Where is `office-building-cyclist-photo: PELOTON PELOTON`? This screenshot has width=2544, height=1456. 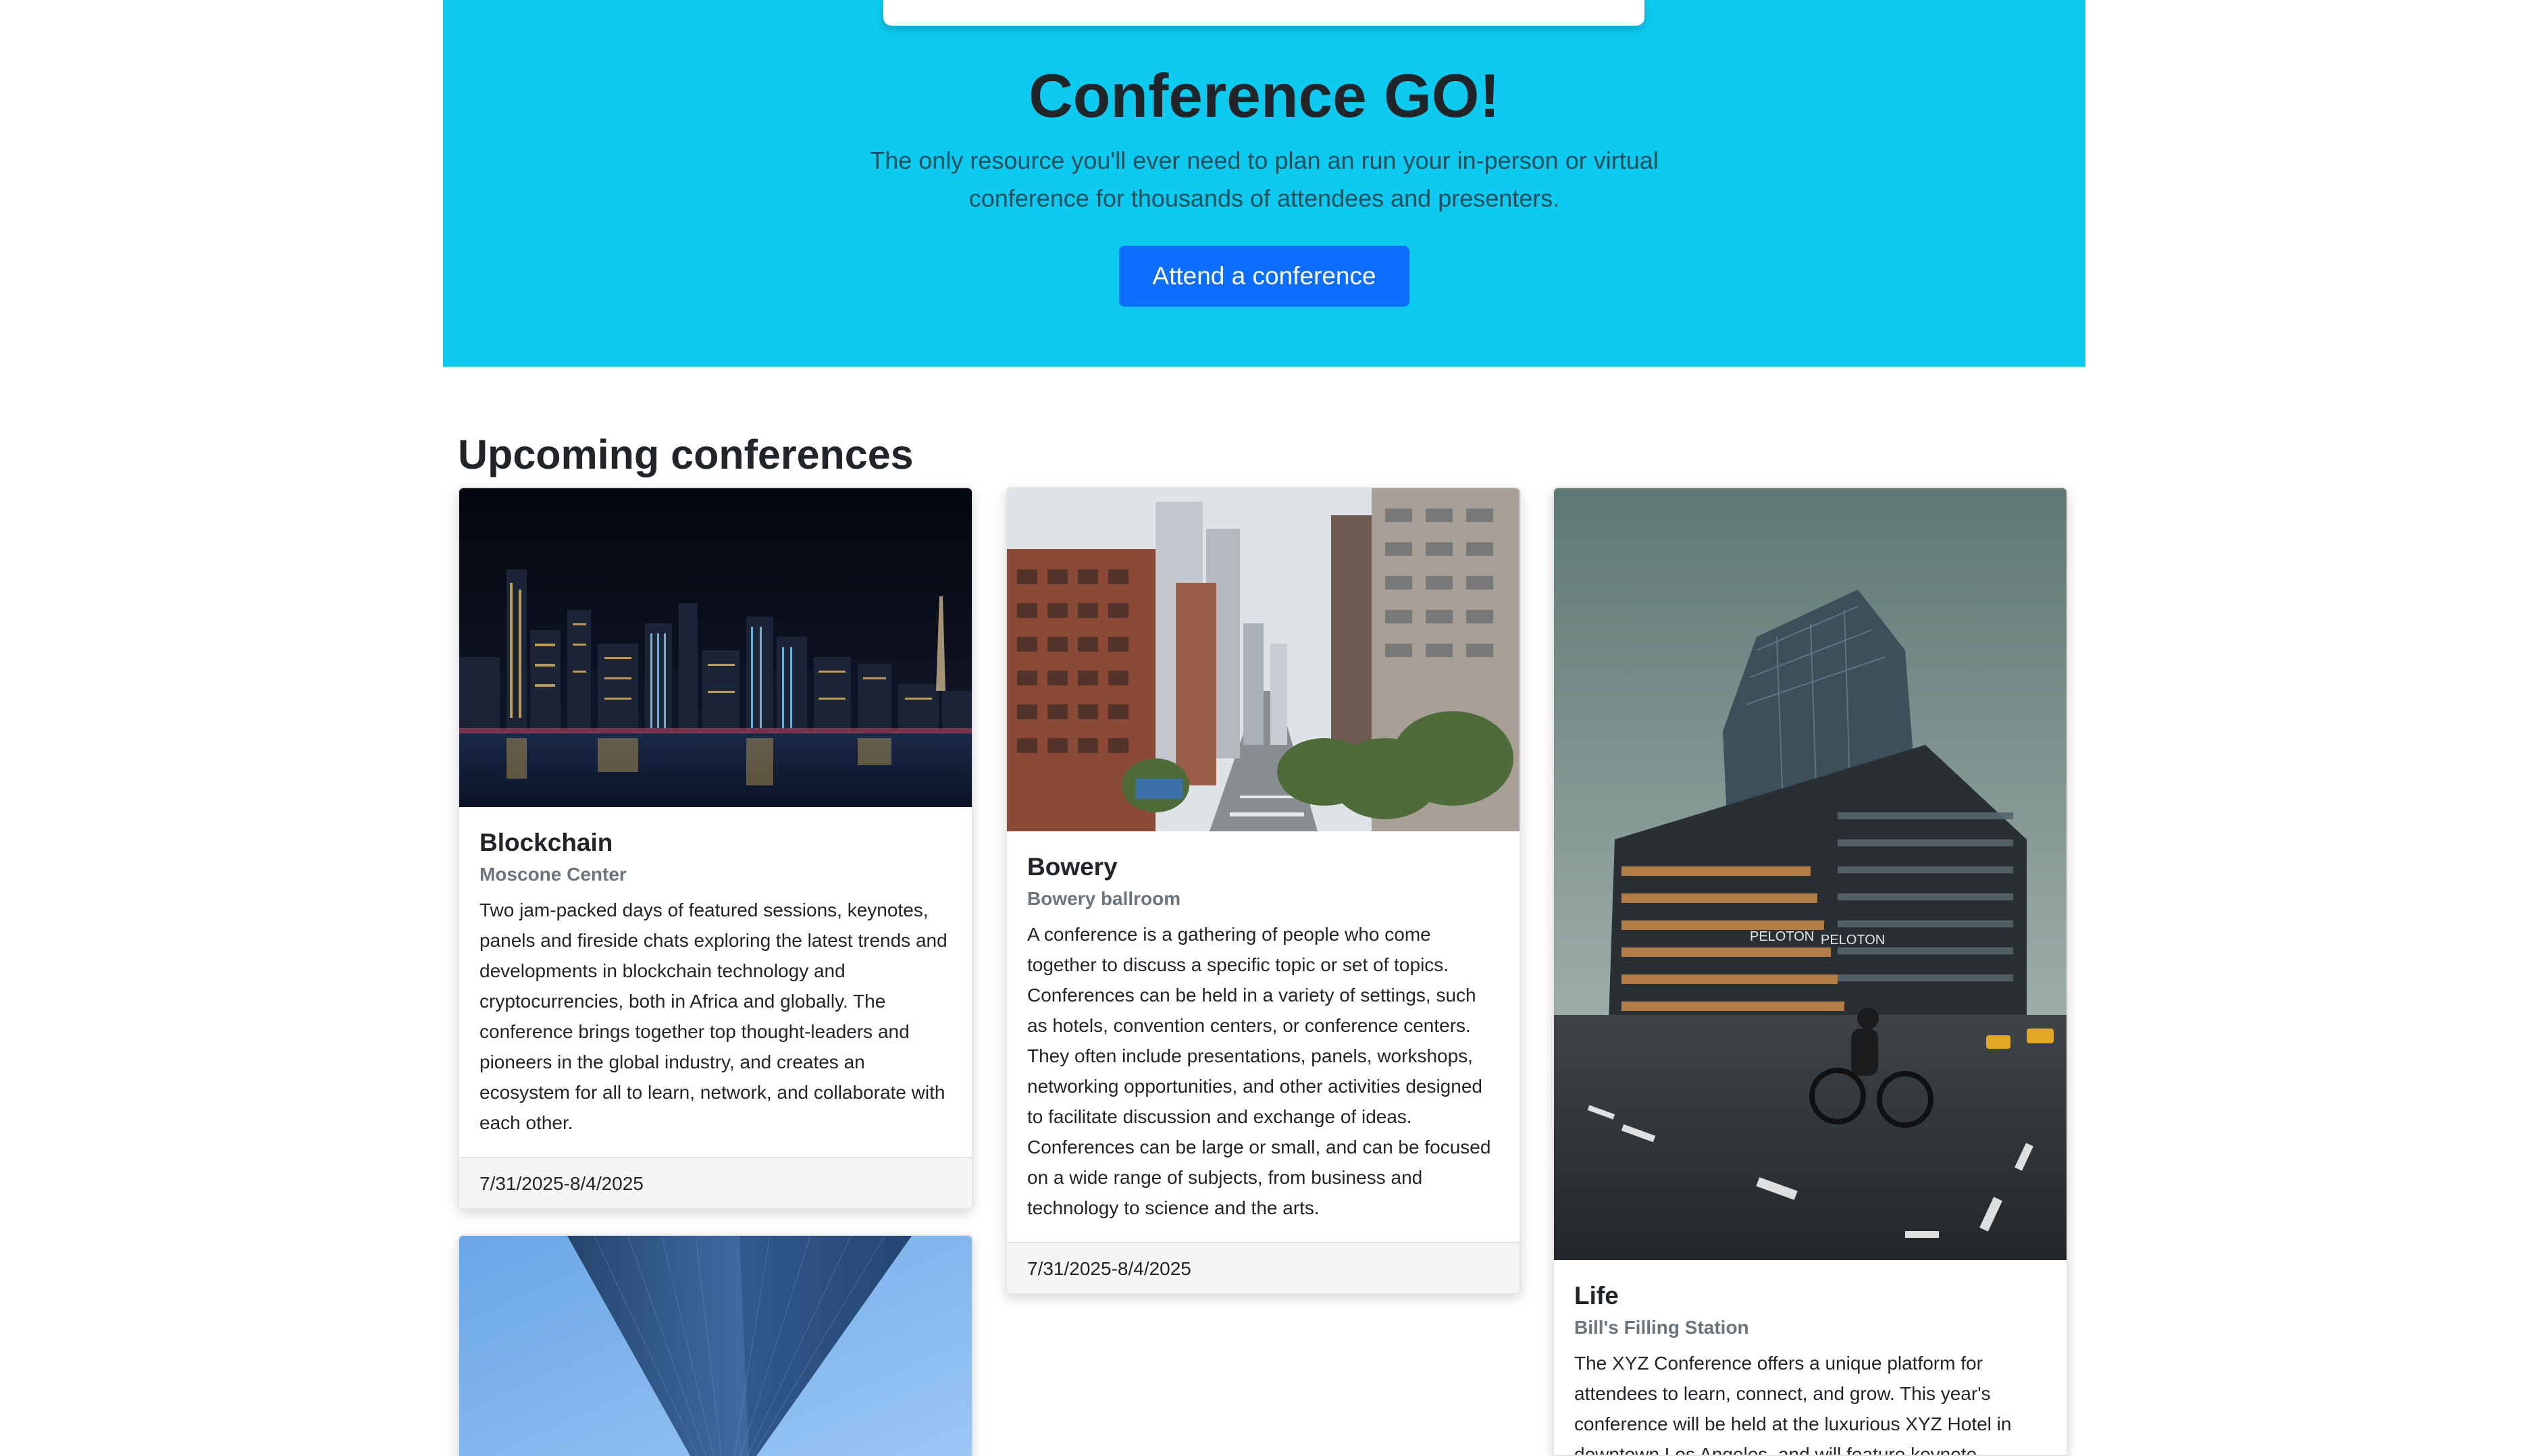 office-building-cyclist-photo: PELOTON PELOTON is located at coordinates (1810, 874).